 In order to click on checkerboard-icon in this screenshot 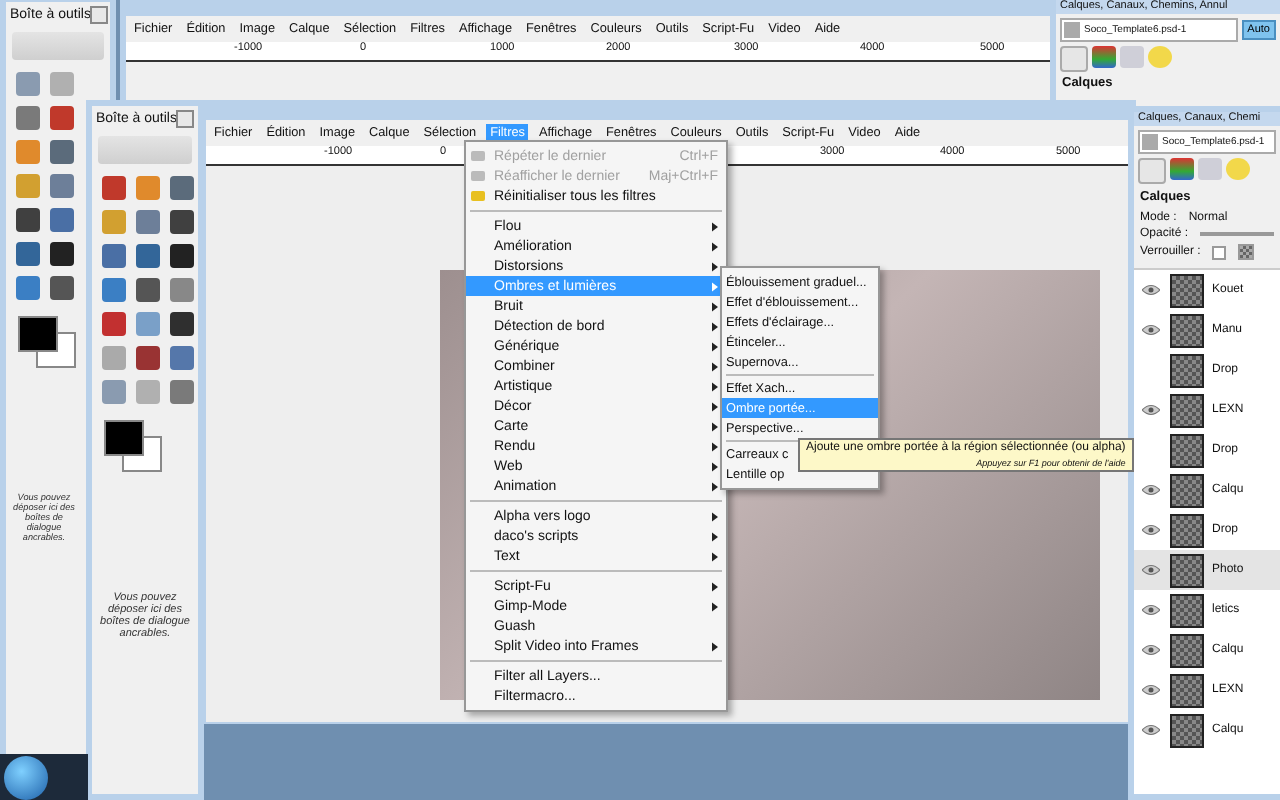, I will do `click(1246, 252)`.